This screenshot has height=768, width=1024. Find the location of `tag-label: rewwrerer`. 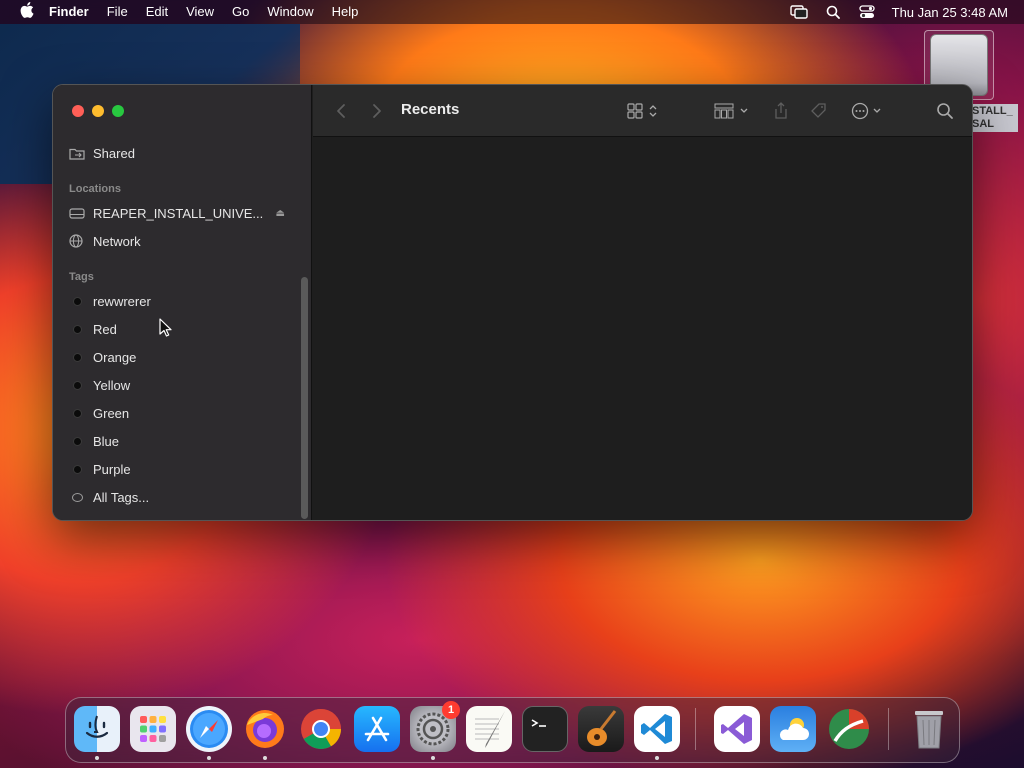

tag-label: rewwrerer is located at coordinates (122, 301).